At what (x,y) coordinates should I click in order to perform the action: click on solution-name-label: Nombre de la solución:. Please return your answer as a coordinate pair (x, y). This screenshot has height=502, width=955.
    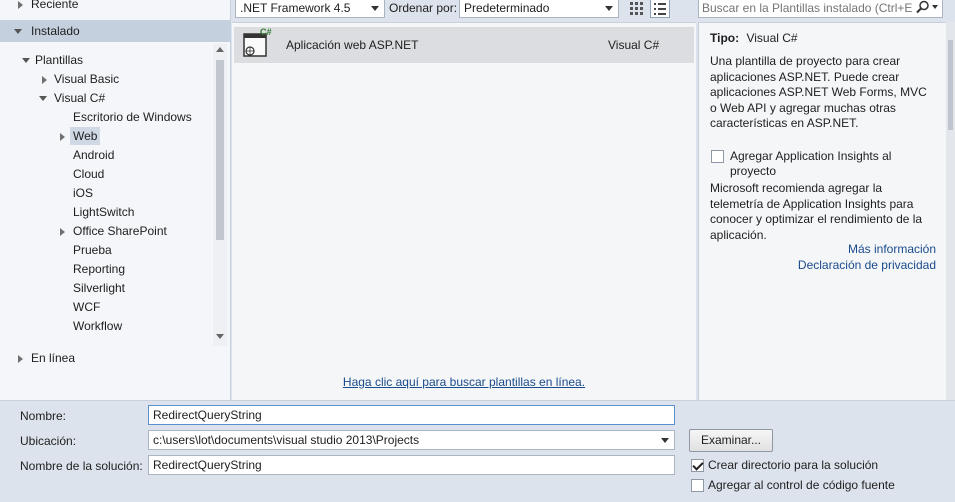
    Looking at the image, I should click on (81, 466).